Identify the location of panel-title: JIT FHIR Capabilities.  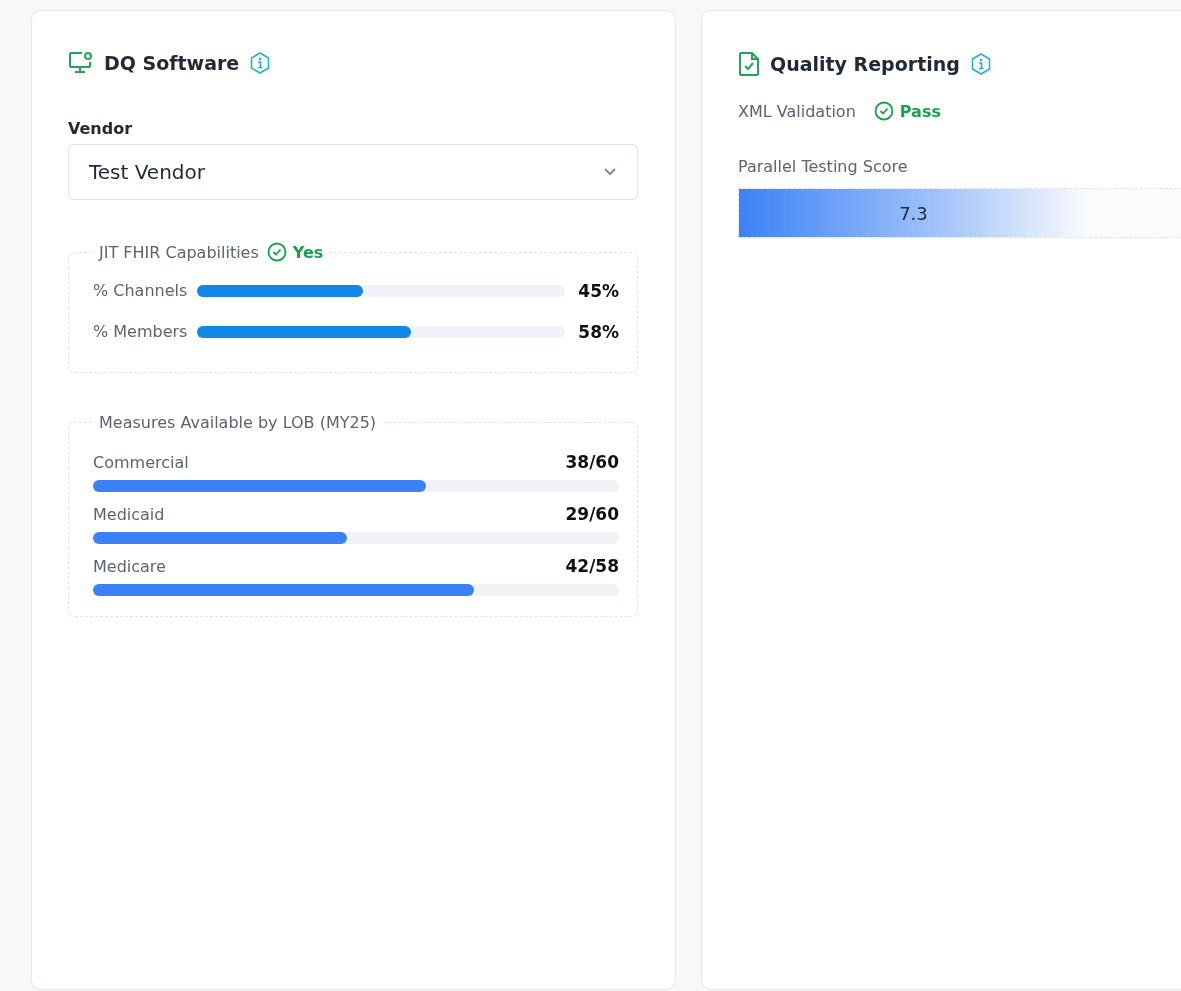
(179, 252).